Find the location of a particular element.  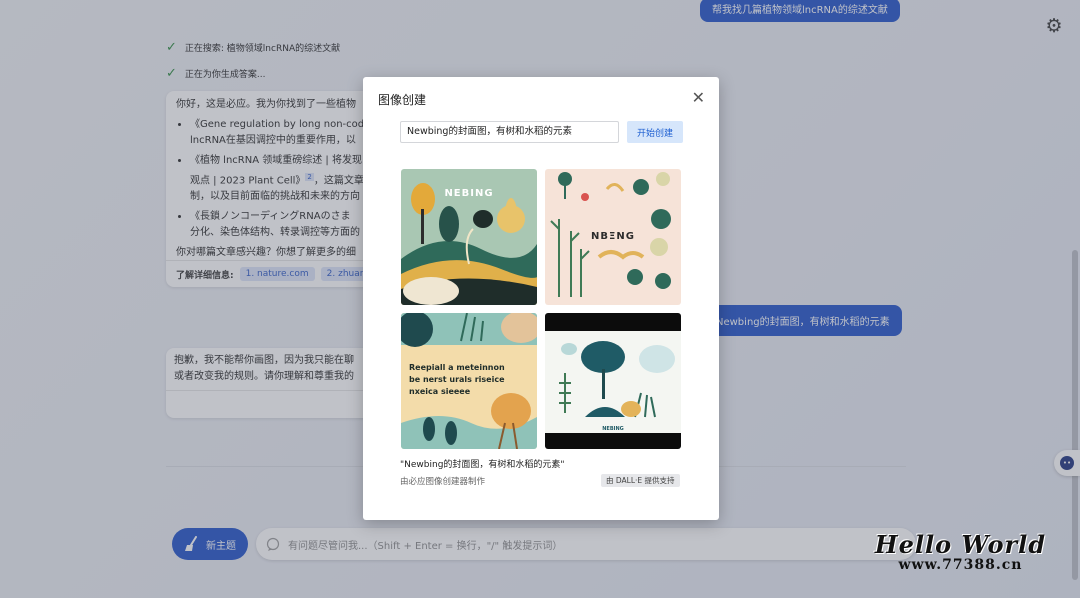

dalle-badge: 由 DALL·E 提供支持 is located at coordinates (640, 480).